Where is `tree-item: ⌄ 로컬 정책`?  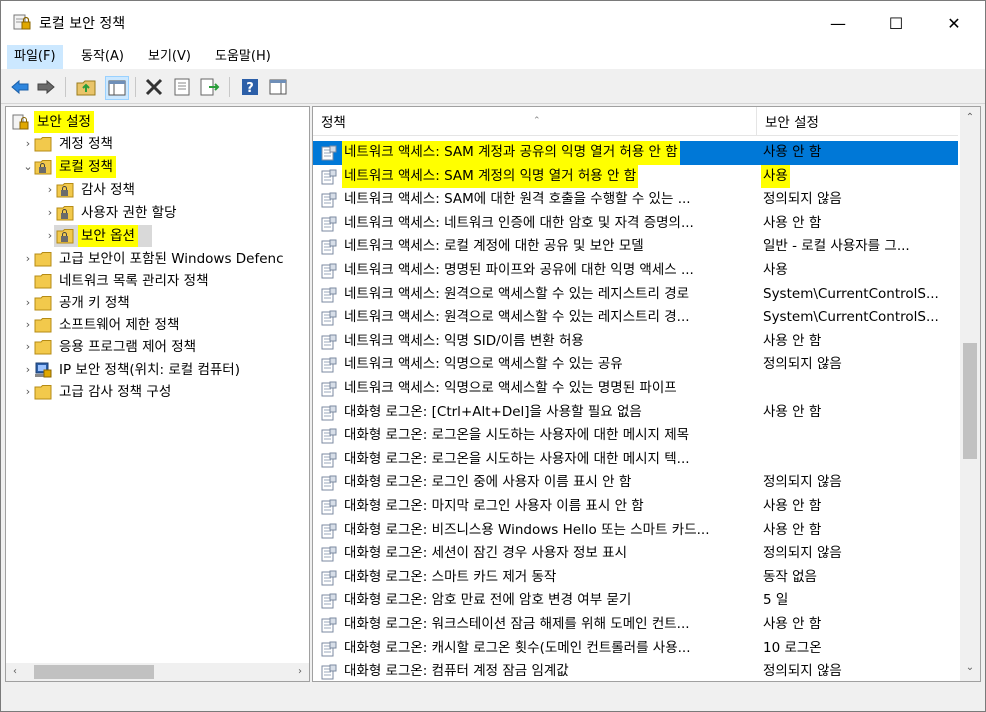
tree-item: ⌄ 로컬 정책 is located at coordinates (157, 167).